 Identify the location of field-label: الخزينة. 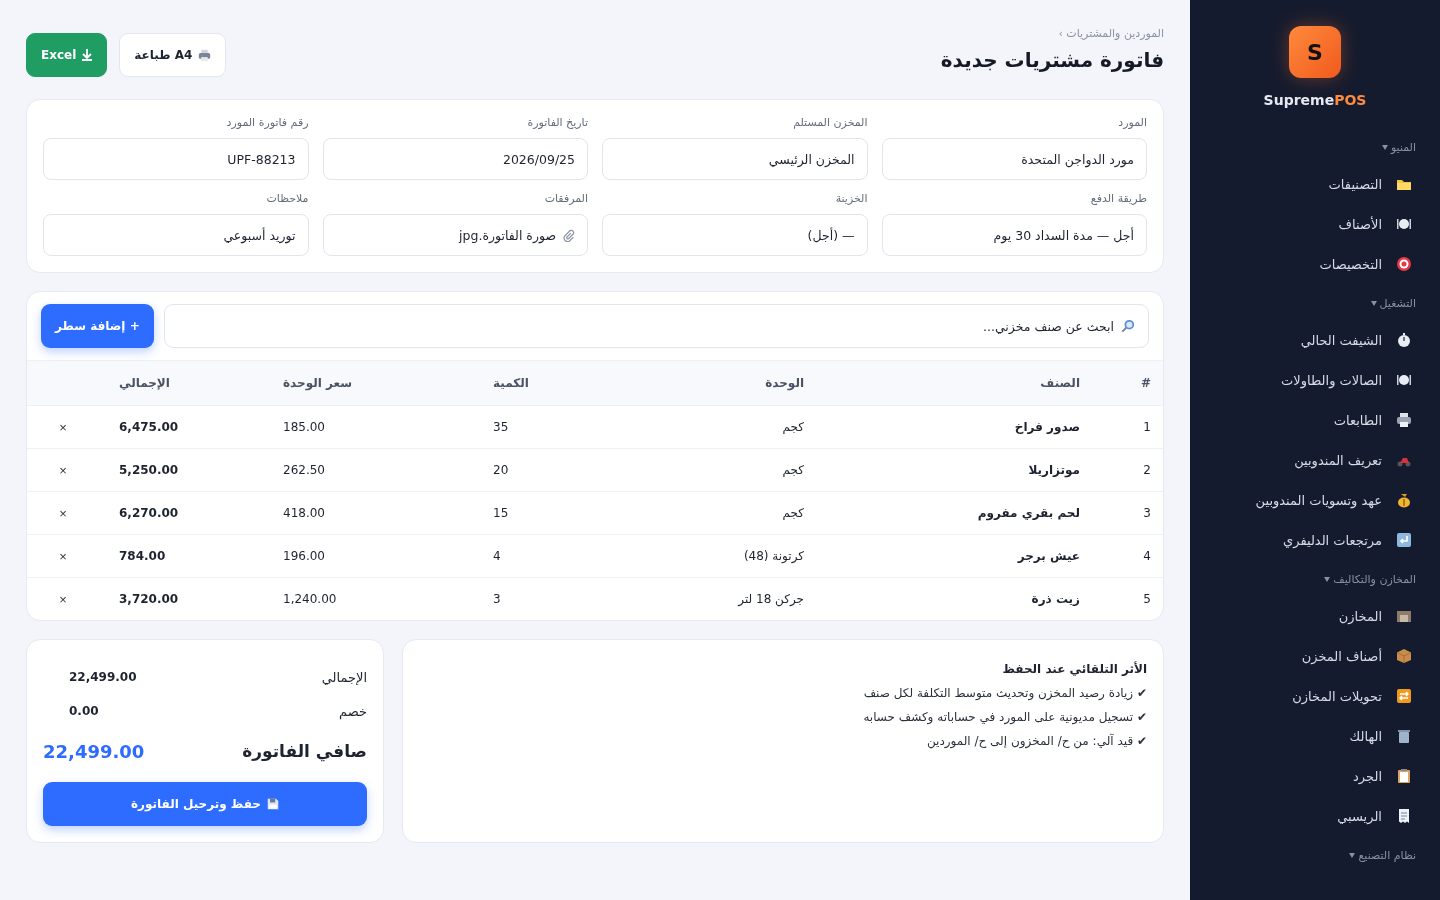
(851, 198).